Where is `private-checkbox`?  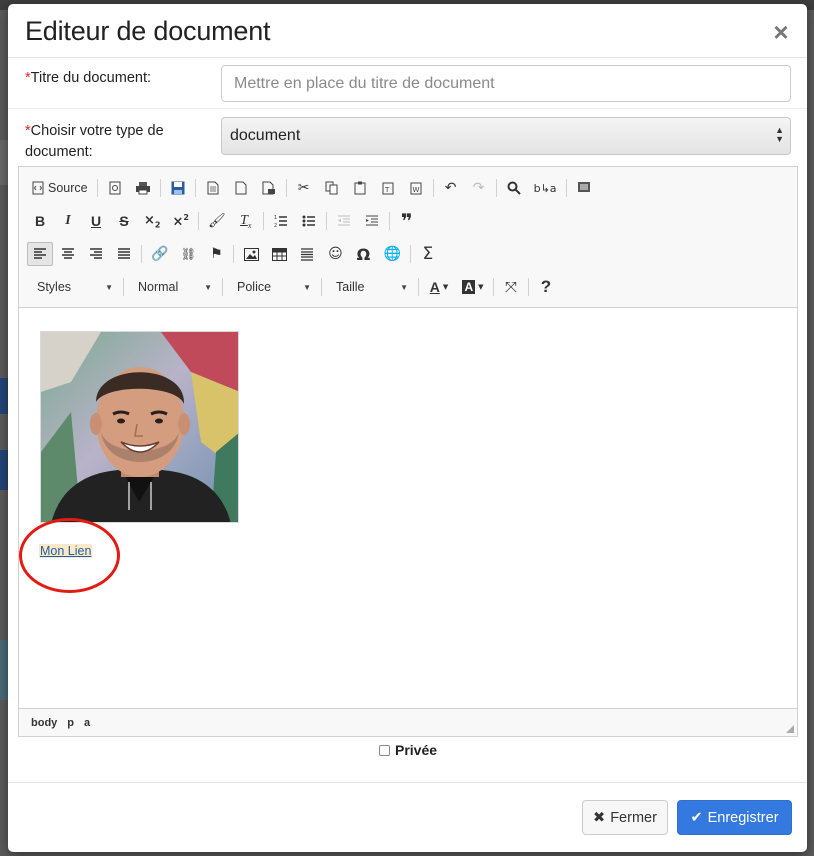 private-checkbox is located at coordinates (384, 750).